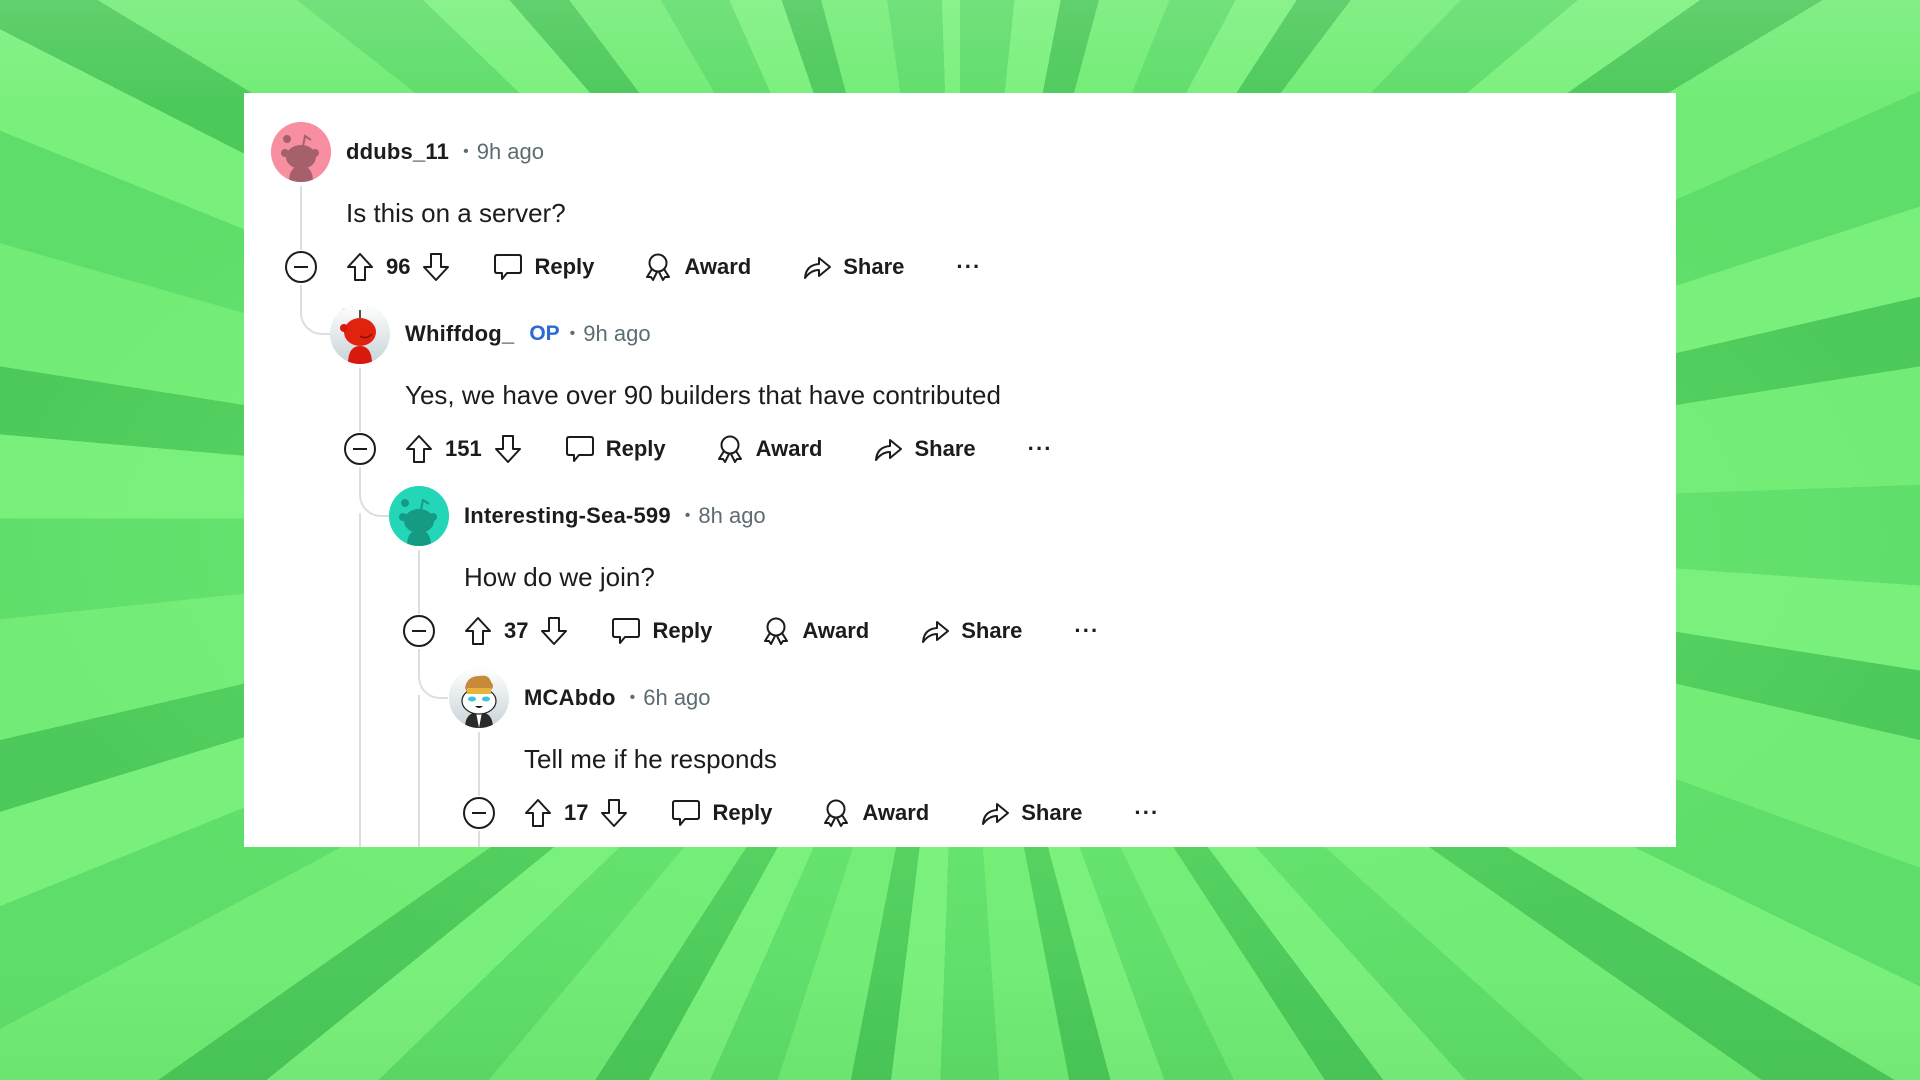 The height and width of the screenshot is (1080, 1920). I want to click on comment-meta: ddubs_11 • 9h ago, so click(445, 152).